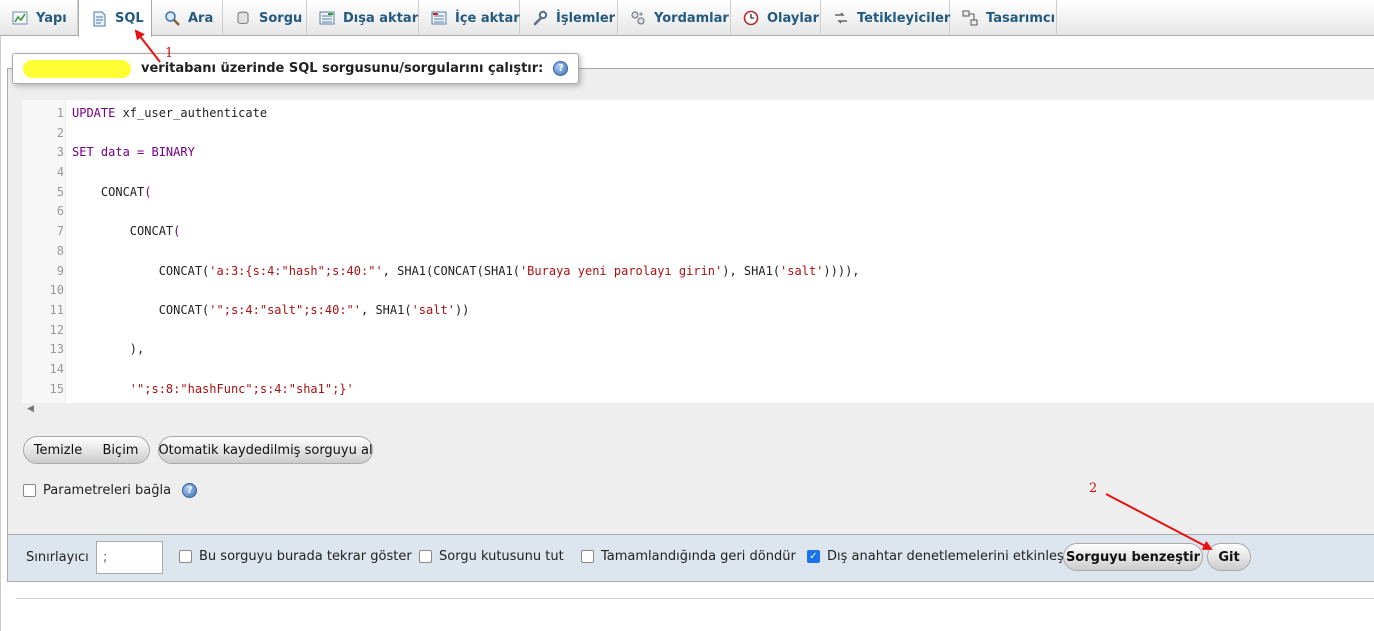 The width and height of the screenshot is (1374, 631). Describe the element at coordinates (813, 556) in the screenshot. I see `foreign-key-checks-checkbox: ✓` at that location.